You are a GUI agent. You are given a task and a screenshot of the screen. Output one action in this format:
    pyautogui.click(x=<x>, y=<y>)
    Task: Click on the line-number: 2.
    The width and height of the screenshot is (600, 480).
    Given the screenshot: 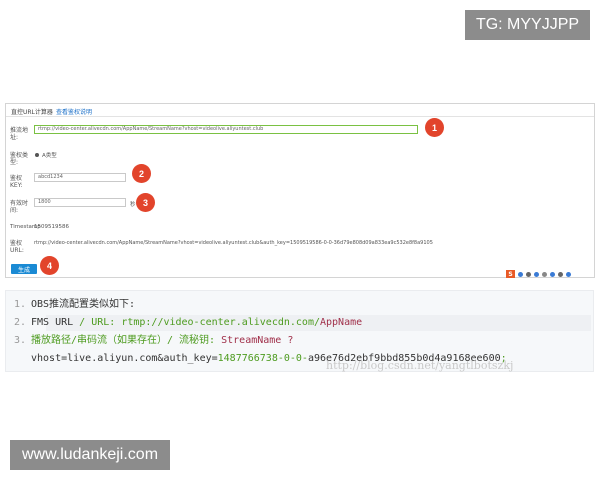 What is the action you would take?
    pyautogui.click(x=20, y=322)
    